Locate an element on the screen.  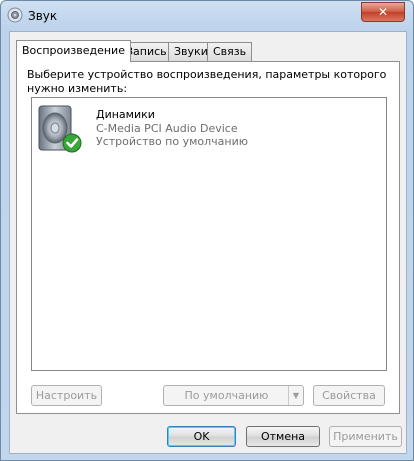
properties-button: Свойства is located at coordinates (349, 395).